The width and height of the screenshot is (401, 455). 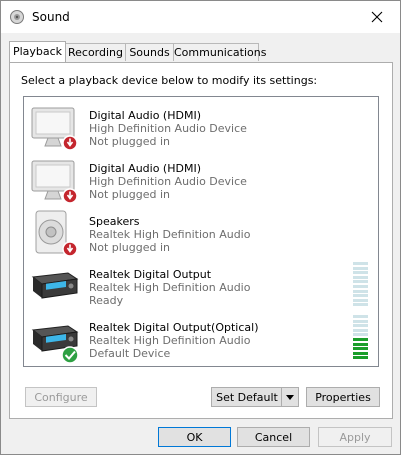 What do you see at coordinates (149, 52) in the screenshot?
I see `tab-sounds: Sounds` at bounding box center [149, 52].